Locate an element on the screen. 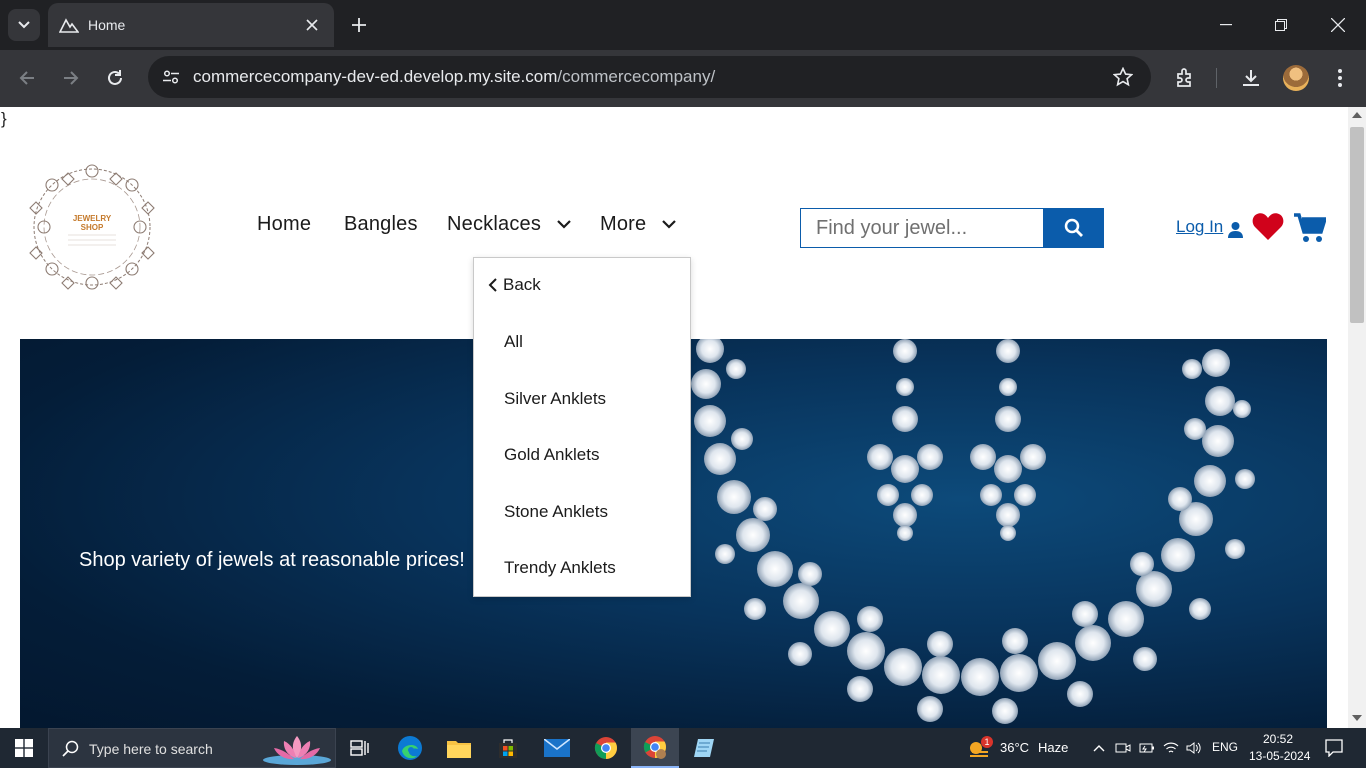 Image resolution: width=1366 pixels, height=768 pixels. scrollbar-thumb is located at coordinates (1357, 225).